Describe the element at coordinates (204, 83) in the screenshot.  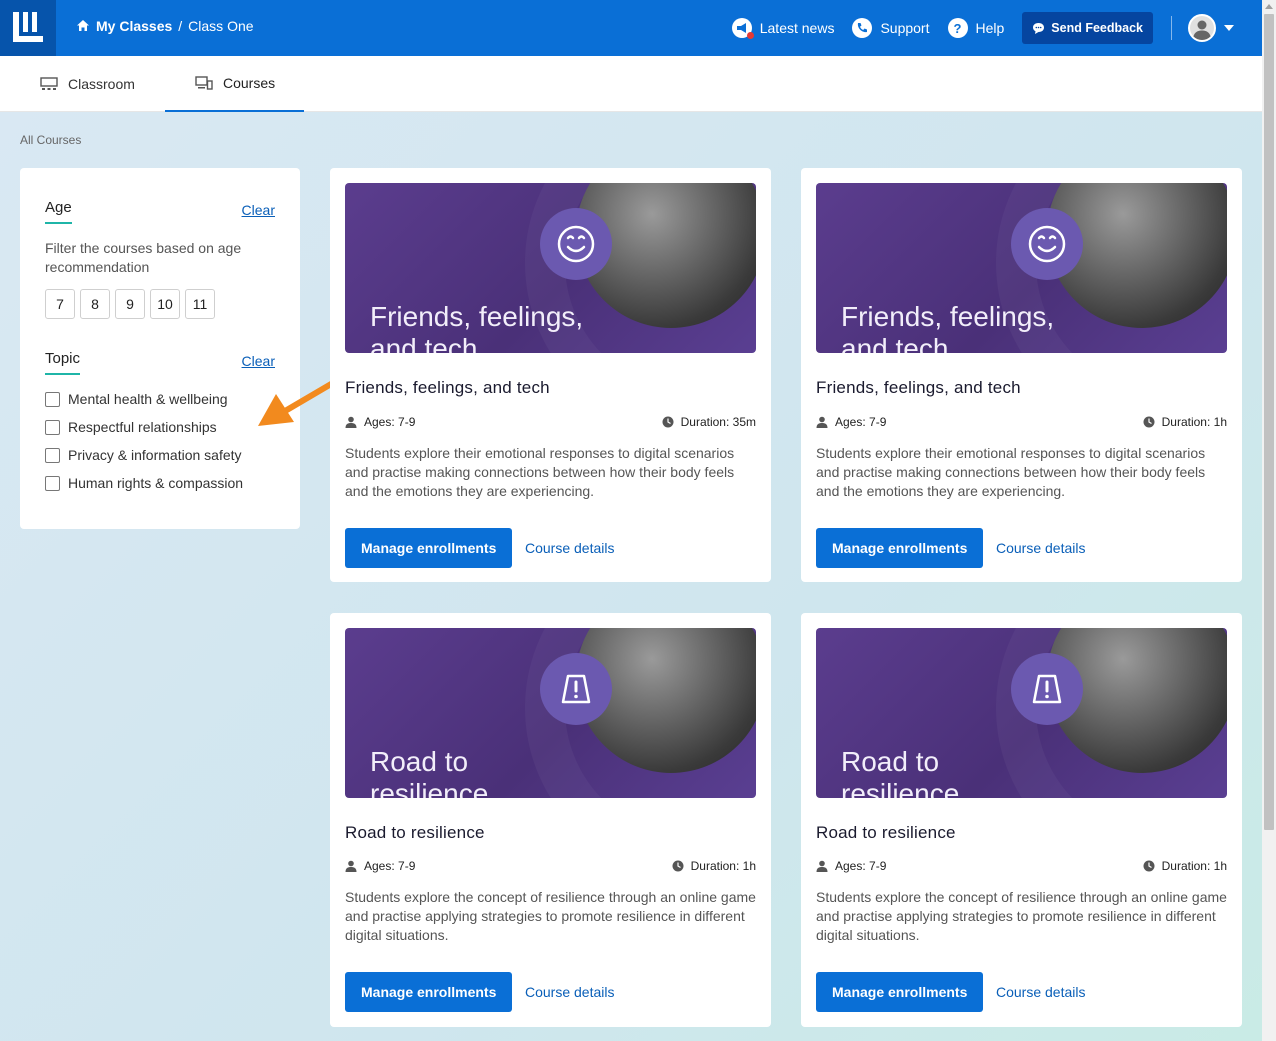
I see `devices-icon` at that location.